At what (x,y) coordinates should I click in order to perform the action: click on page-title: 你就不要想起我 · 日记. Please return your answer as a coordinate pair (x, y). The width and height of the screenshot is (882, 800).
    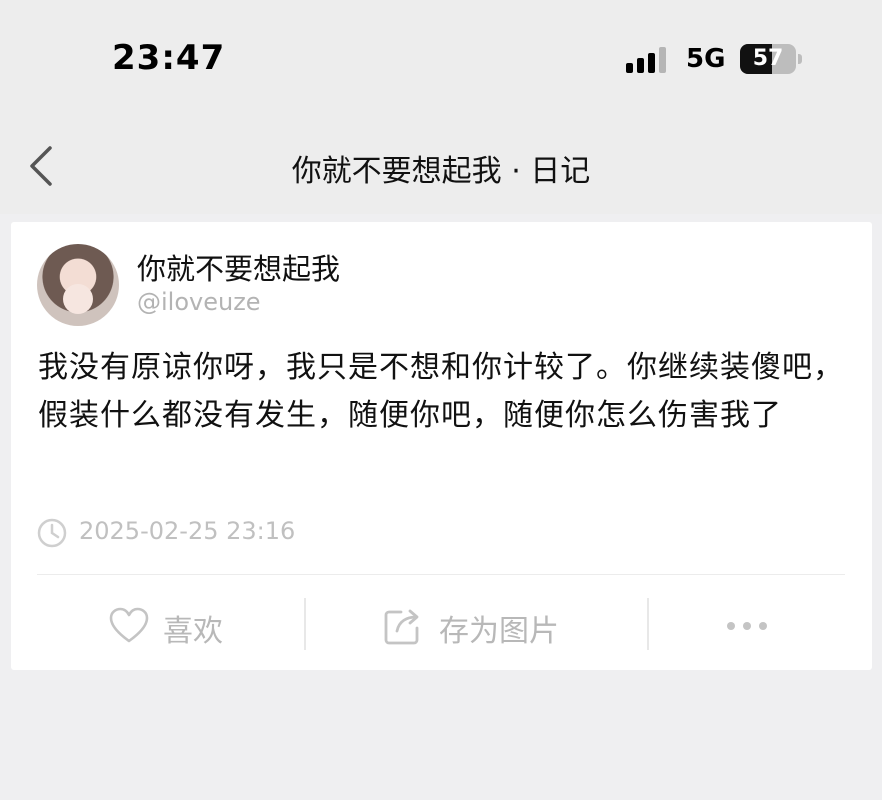
    Looking at the image, I should click on (441, 171).